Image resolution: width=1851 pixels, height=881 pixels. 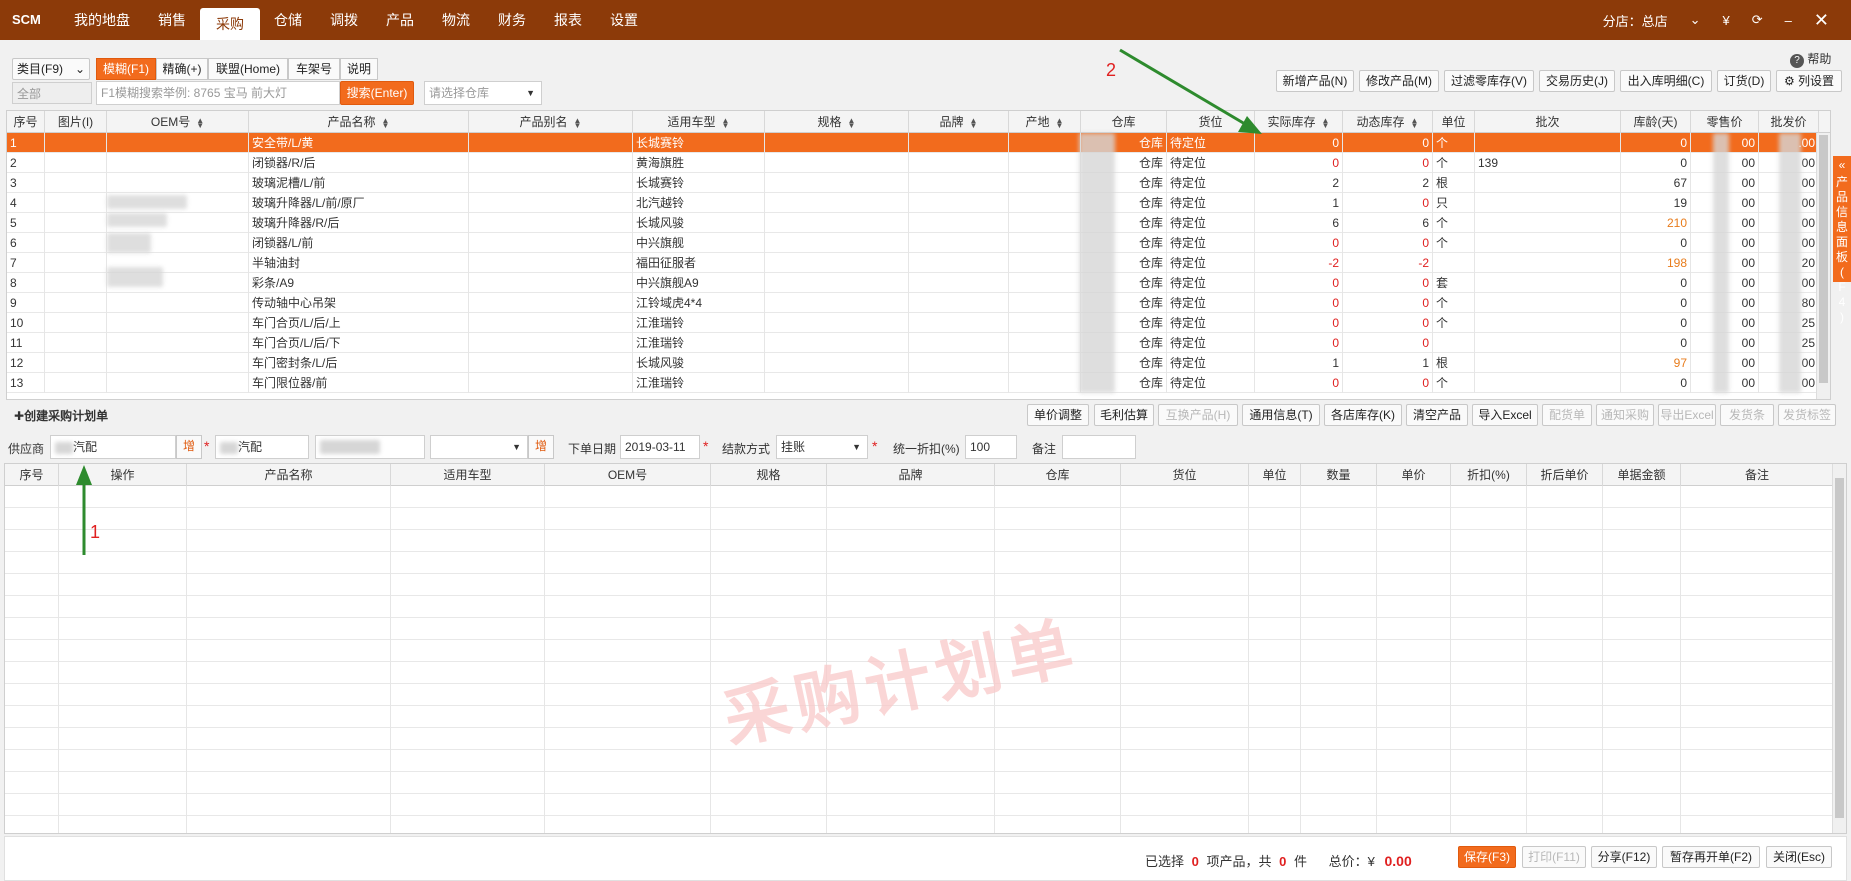 What do you see at coordinates (1695, 20) in the screenshot?
I see `chevron-down-icon: ⌄` at bounding box center [1695, 20].